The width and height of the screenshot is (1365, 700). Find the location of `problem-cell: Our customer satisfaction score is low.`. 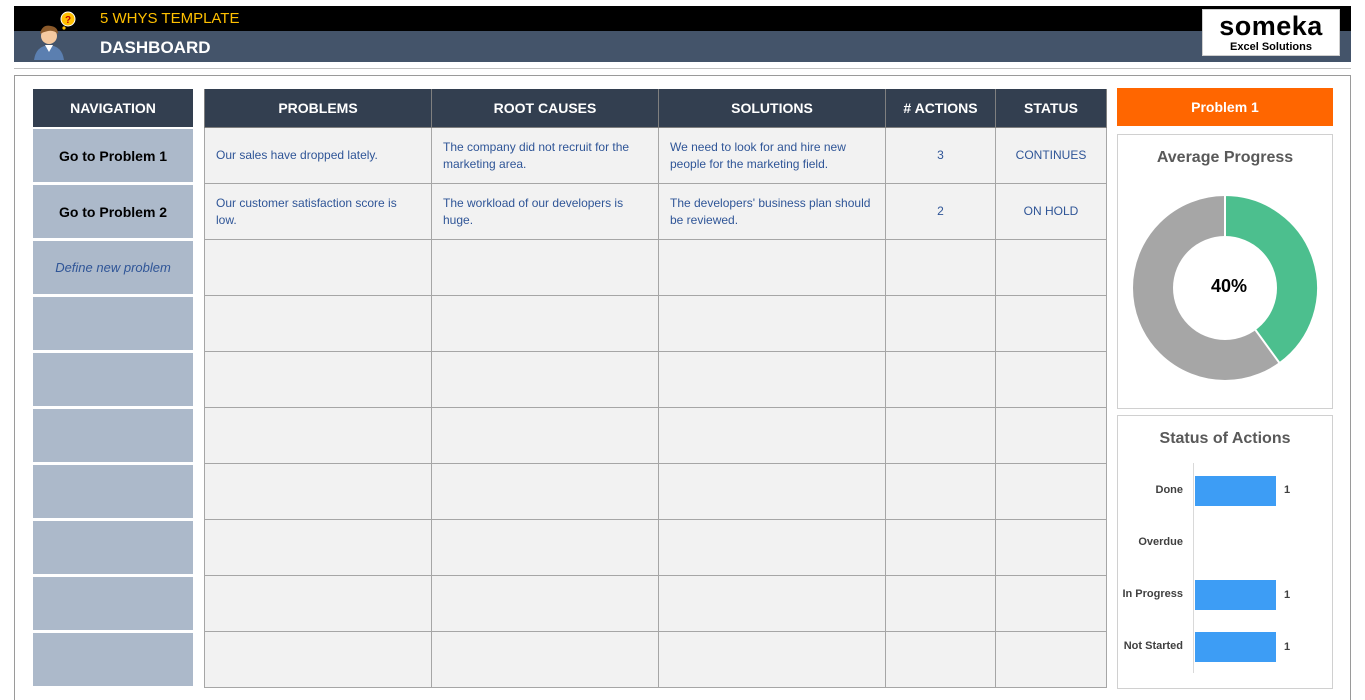

problem-cell: Our customer satisfaction score is low. is located at coordinates (318, 211).